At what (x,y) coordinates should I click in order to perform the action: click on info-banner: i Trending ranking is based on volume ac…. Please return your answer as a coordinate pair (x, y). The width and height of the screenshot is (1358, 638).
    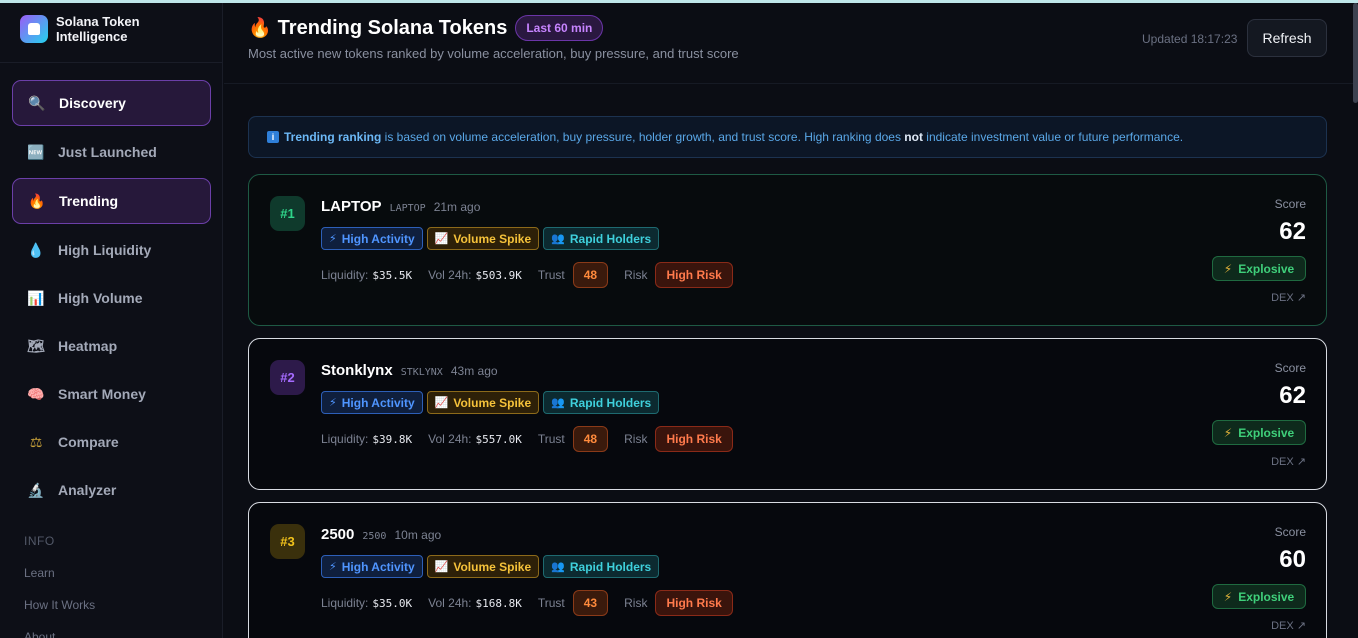
    Looking at the image, I should click on (787, 137).